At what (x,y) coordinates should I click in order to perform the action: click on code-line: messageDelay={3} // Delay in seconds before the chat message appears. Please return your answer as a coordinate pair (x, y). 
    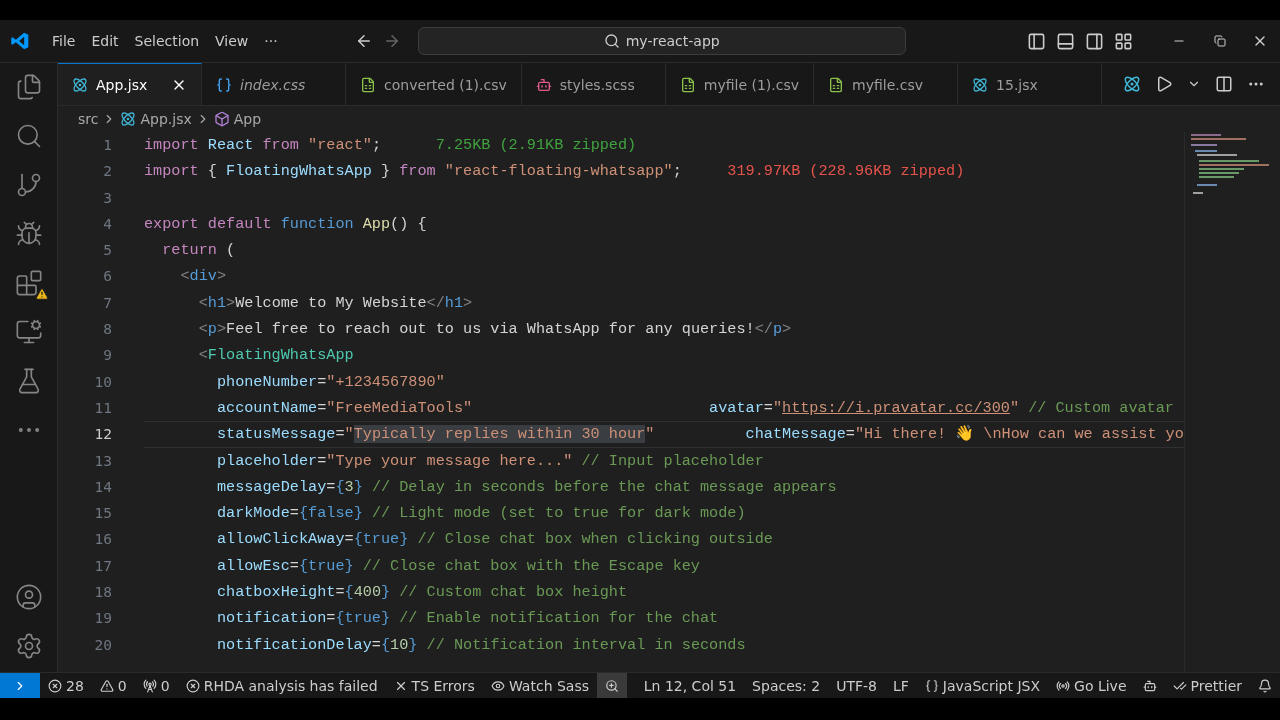
    Looking at the image, I should click on (526, 486).